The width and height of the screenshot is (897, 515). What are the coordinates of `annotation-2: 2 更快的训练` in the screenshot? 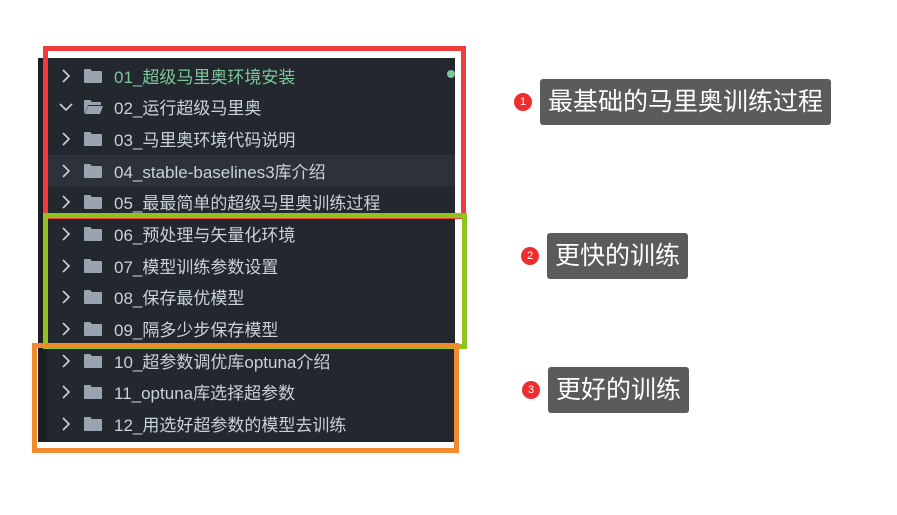 It's located at (605, 256).